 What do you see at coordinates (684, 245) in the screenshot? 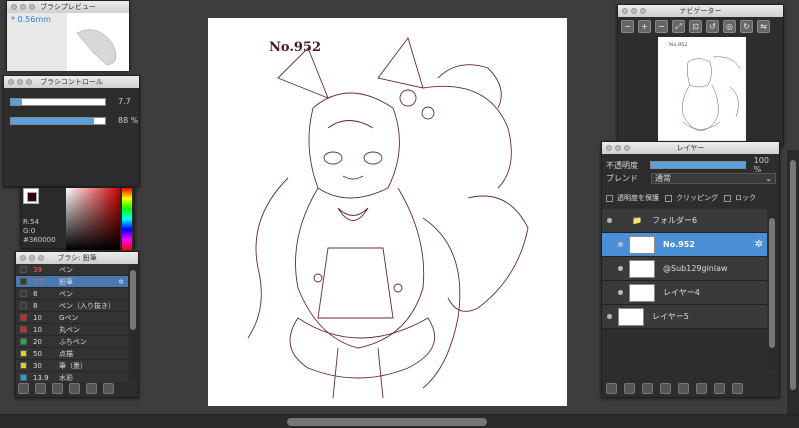
I see `layer-row: No.952 ✲` at bounding box center [684, 245].